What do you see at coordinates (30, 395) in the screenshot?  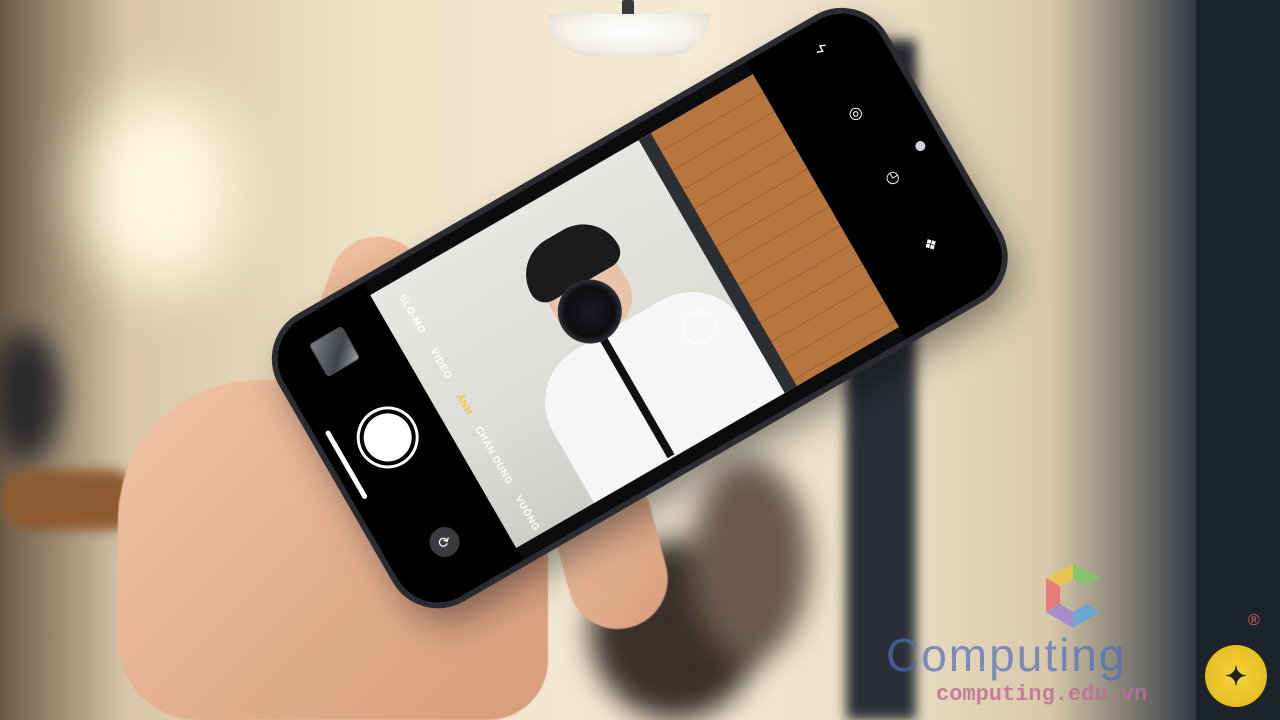 I see `background-person-left` at bounding box center [30, 395].